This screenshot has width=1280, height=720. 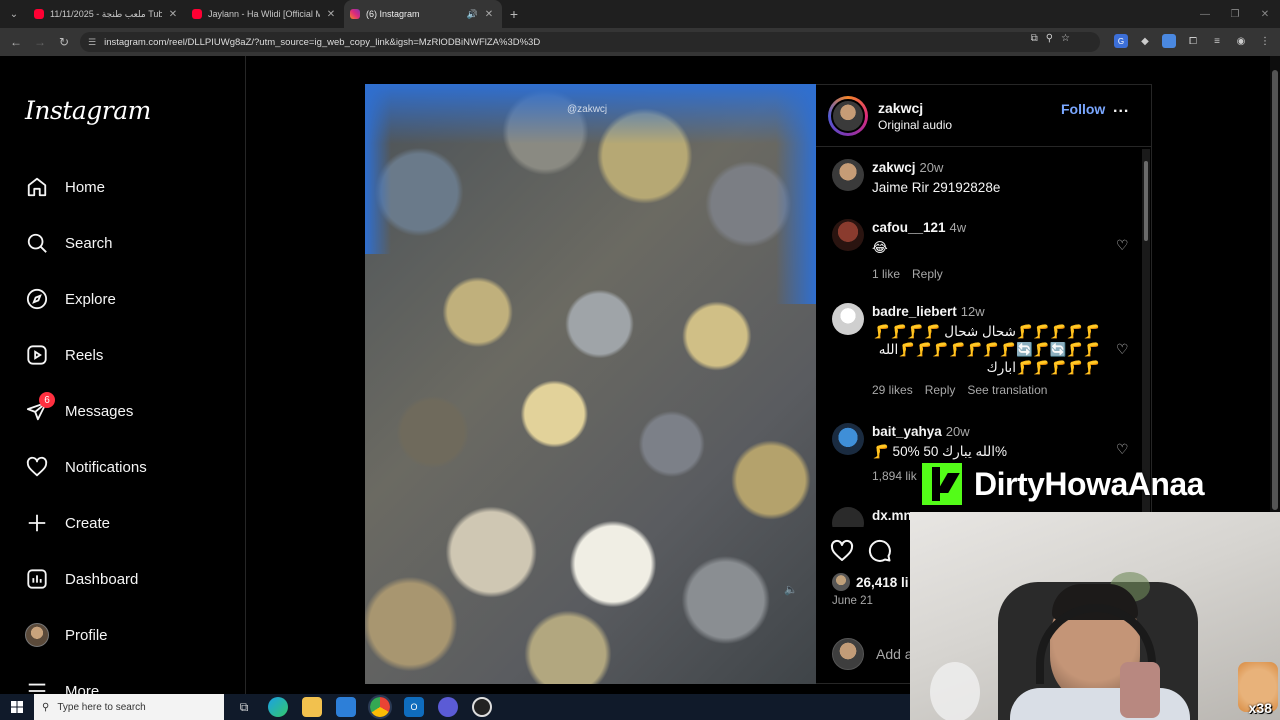 What do you see at coordinates (1049, 38) in the screenshot?
I see `zoom-icon: ⚲` at bounding box center [1049, 38].